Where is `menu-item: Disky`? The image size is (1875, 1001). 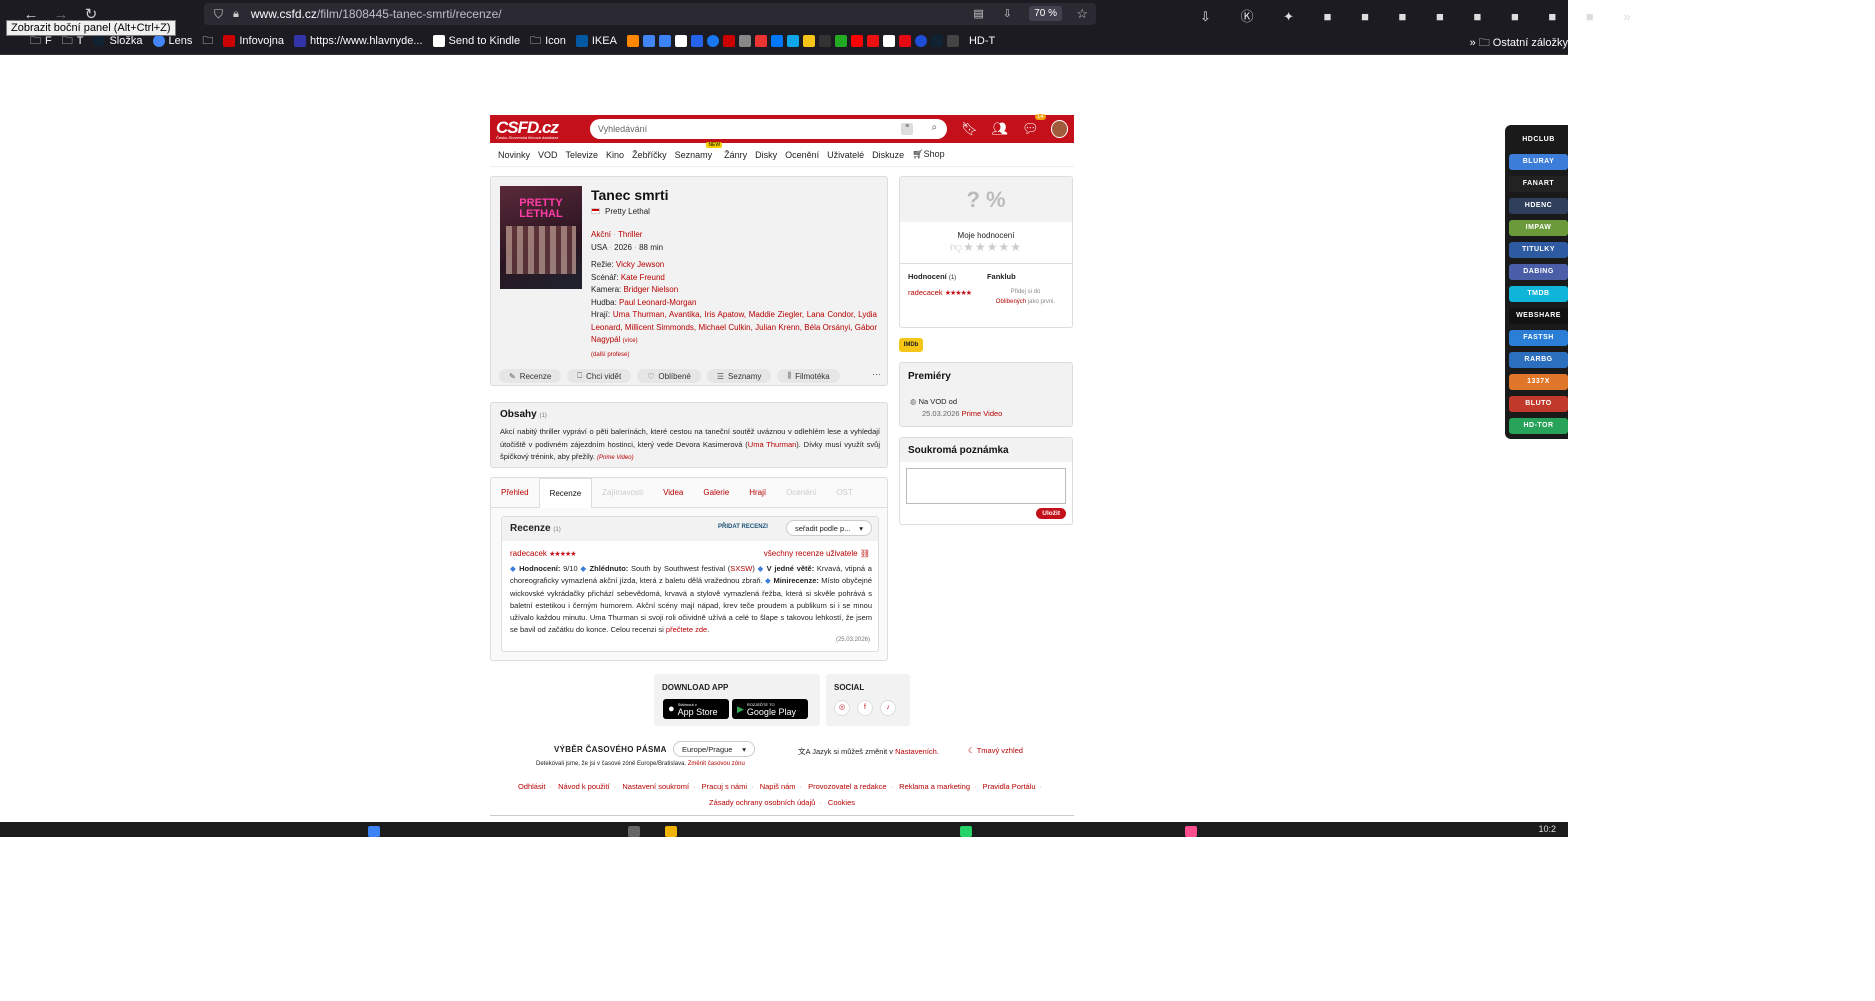 menu-item: Disky is located at coordinates (766, 155).